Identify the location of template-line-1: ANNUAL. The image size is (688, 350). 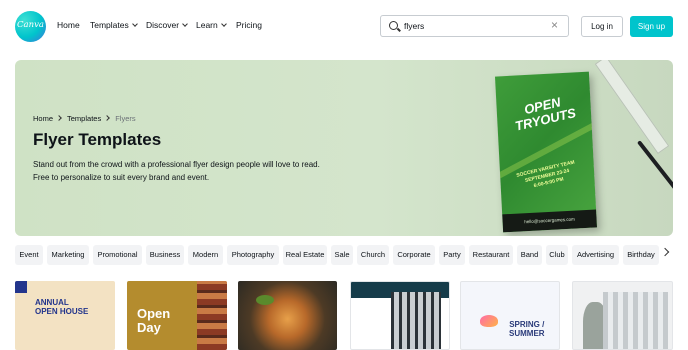
(52, 302).